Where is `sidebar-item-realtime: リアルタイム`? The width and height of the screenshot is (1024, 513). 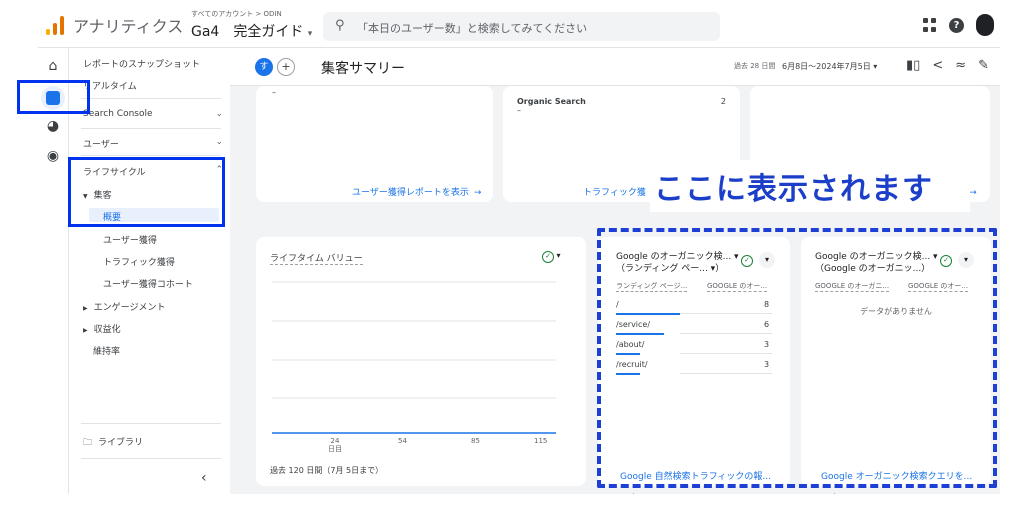
sidebar-item-realtime: リアルタイム is located at coordinates (110, 85).